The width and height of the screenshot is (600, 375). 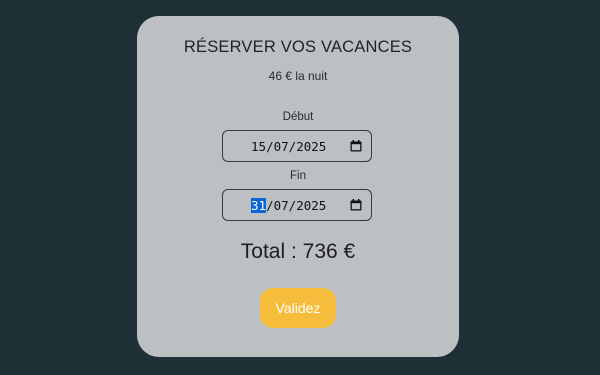 I want to click on end-date-input: 31/07/2025, so click(x=297, y=205).